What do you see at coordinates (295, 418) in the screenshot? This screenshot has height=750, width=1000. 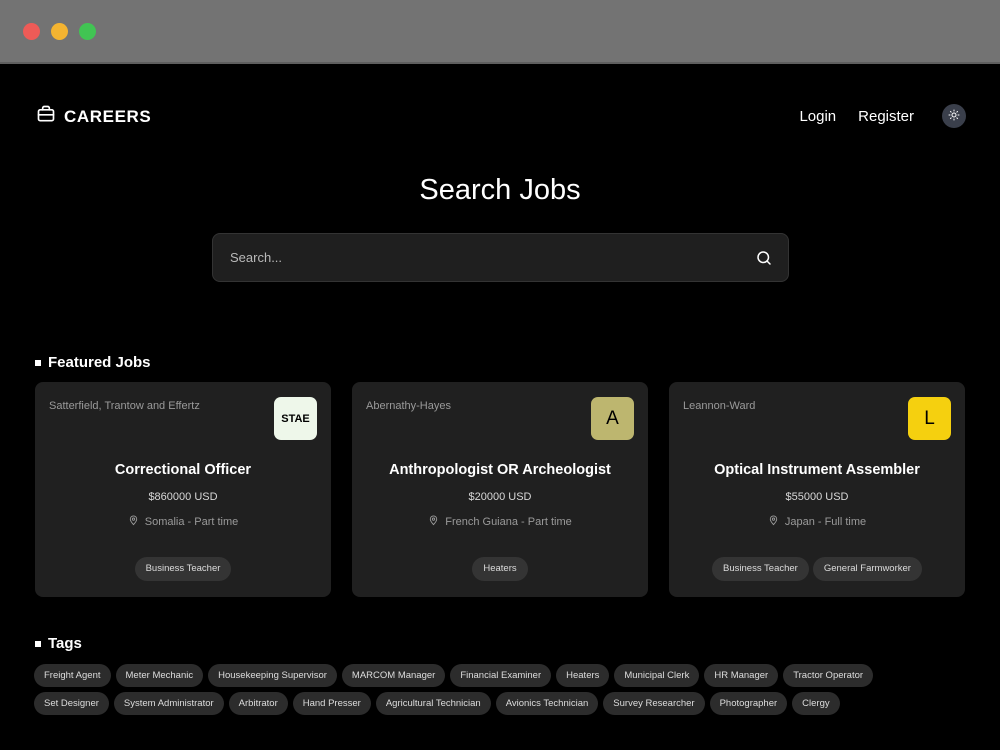 I see `company-logo: STAE` at bounding box center [295, 418].